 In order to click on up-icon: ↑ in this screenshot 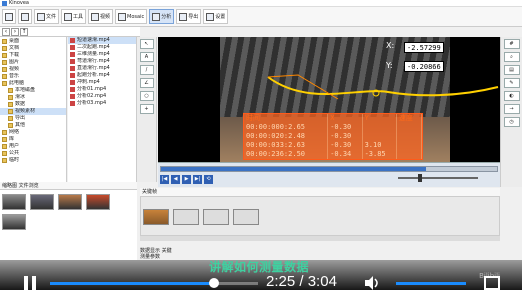, I will do `click(24, 31)`.